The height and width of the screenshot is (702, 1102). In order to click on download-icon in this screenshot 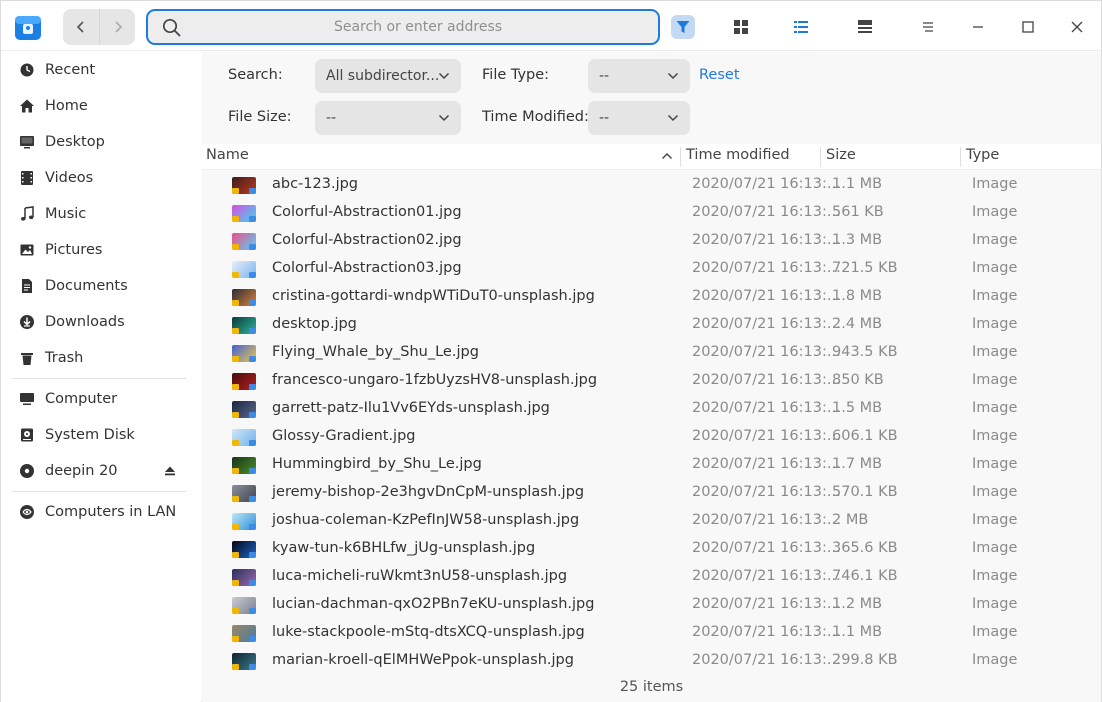, I will do `click(27, 322)`.